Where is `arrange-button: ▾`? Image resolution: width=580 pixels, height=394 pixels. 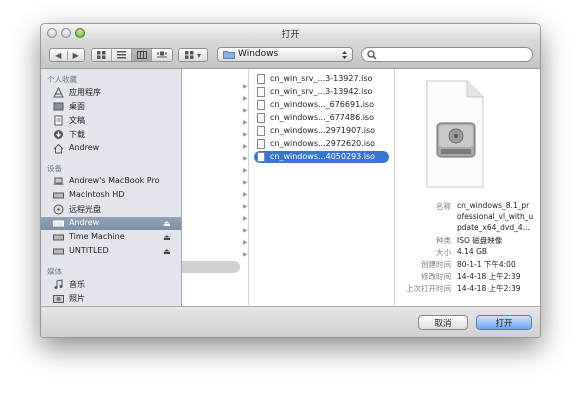 arrange-button: ▾ is located at coordinates (193, 55).